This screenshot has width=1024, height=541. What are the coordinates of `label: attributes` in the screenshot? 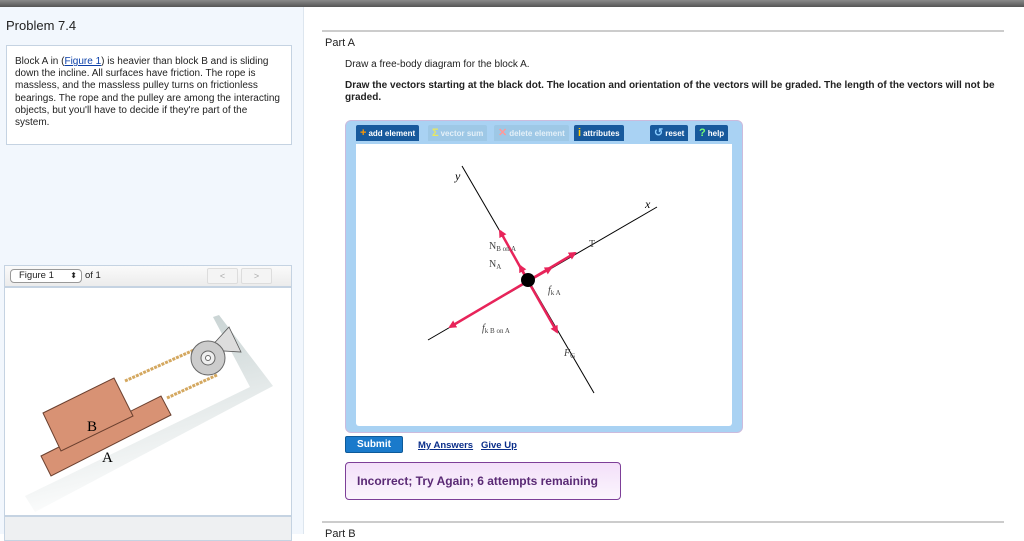 It's located at (601, 133).